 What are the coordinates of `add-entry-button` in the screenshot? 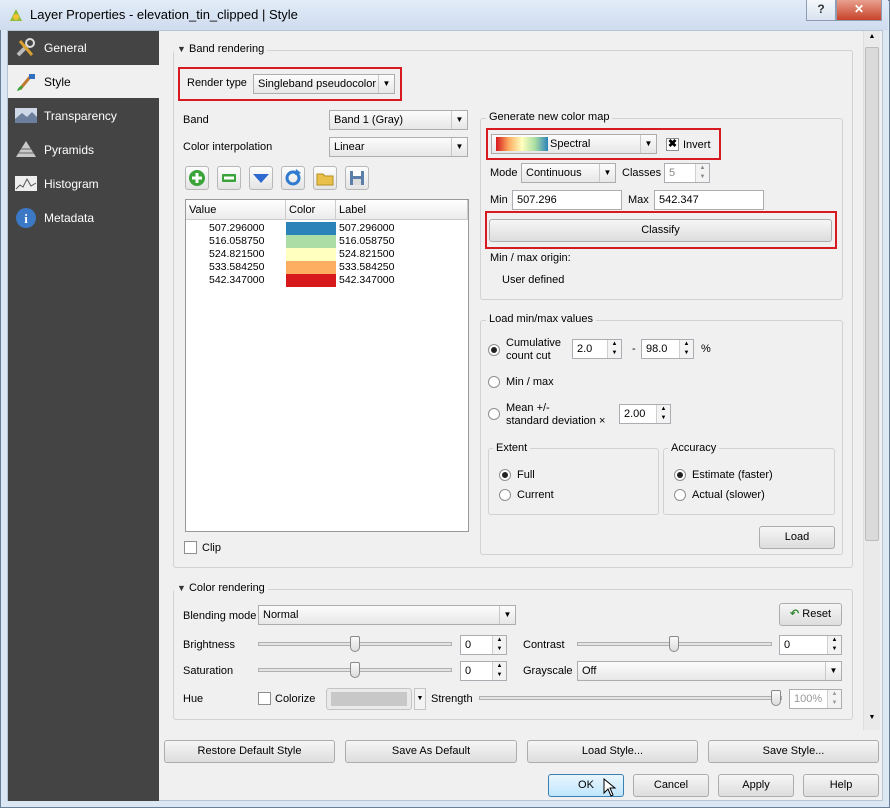 It's located at (197, 178).